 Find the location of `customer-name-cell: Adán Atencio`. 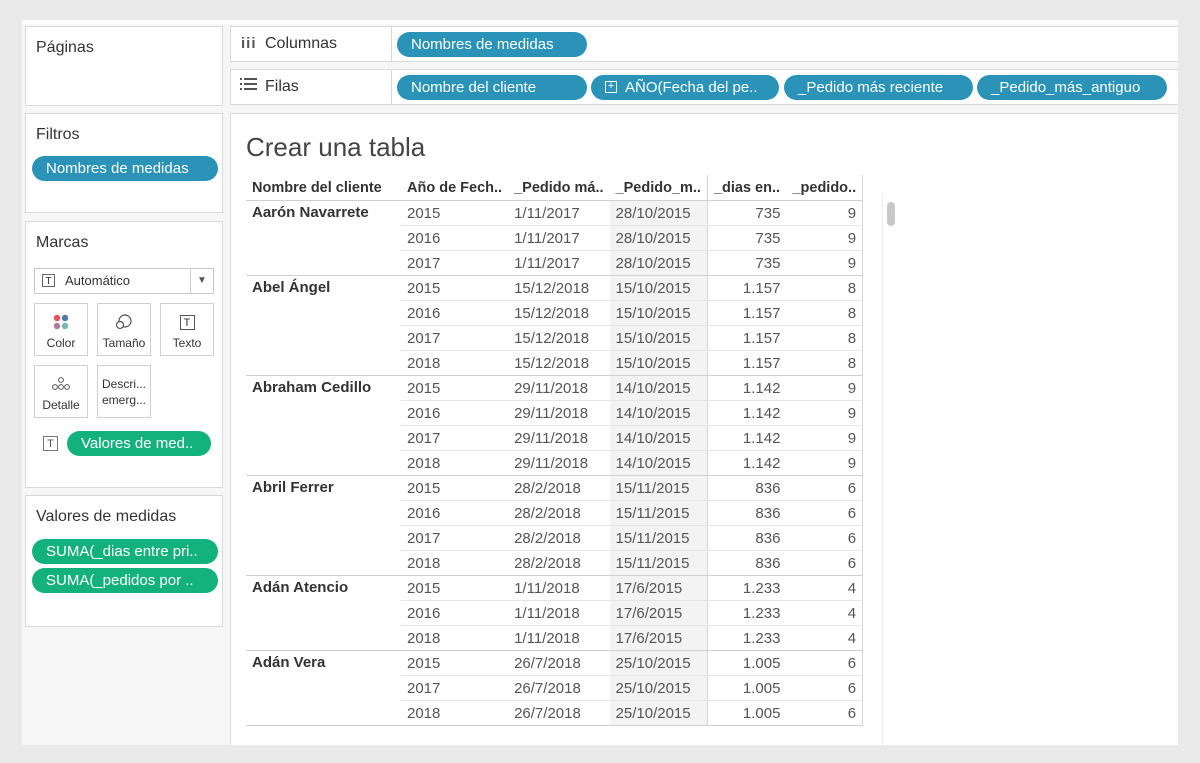

customer-name-cell: Adán Atencio is located at coordinates (323, 613).